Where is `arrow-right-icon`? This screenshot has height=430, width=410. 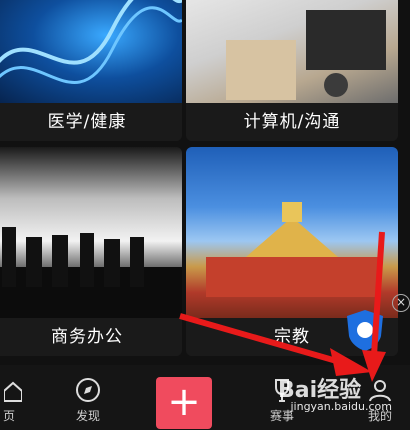
arrow-right-icon is located at coordinates (275, 344).